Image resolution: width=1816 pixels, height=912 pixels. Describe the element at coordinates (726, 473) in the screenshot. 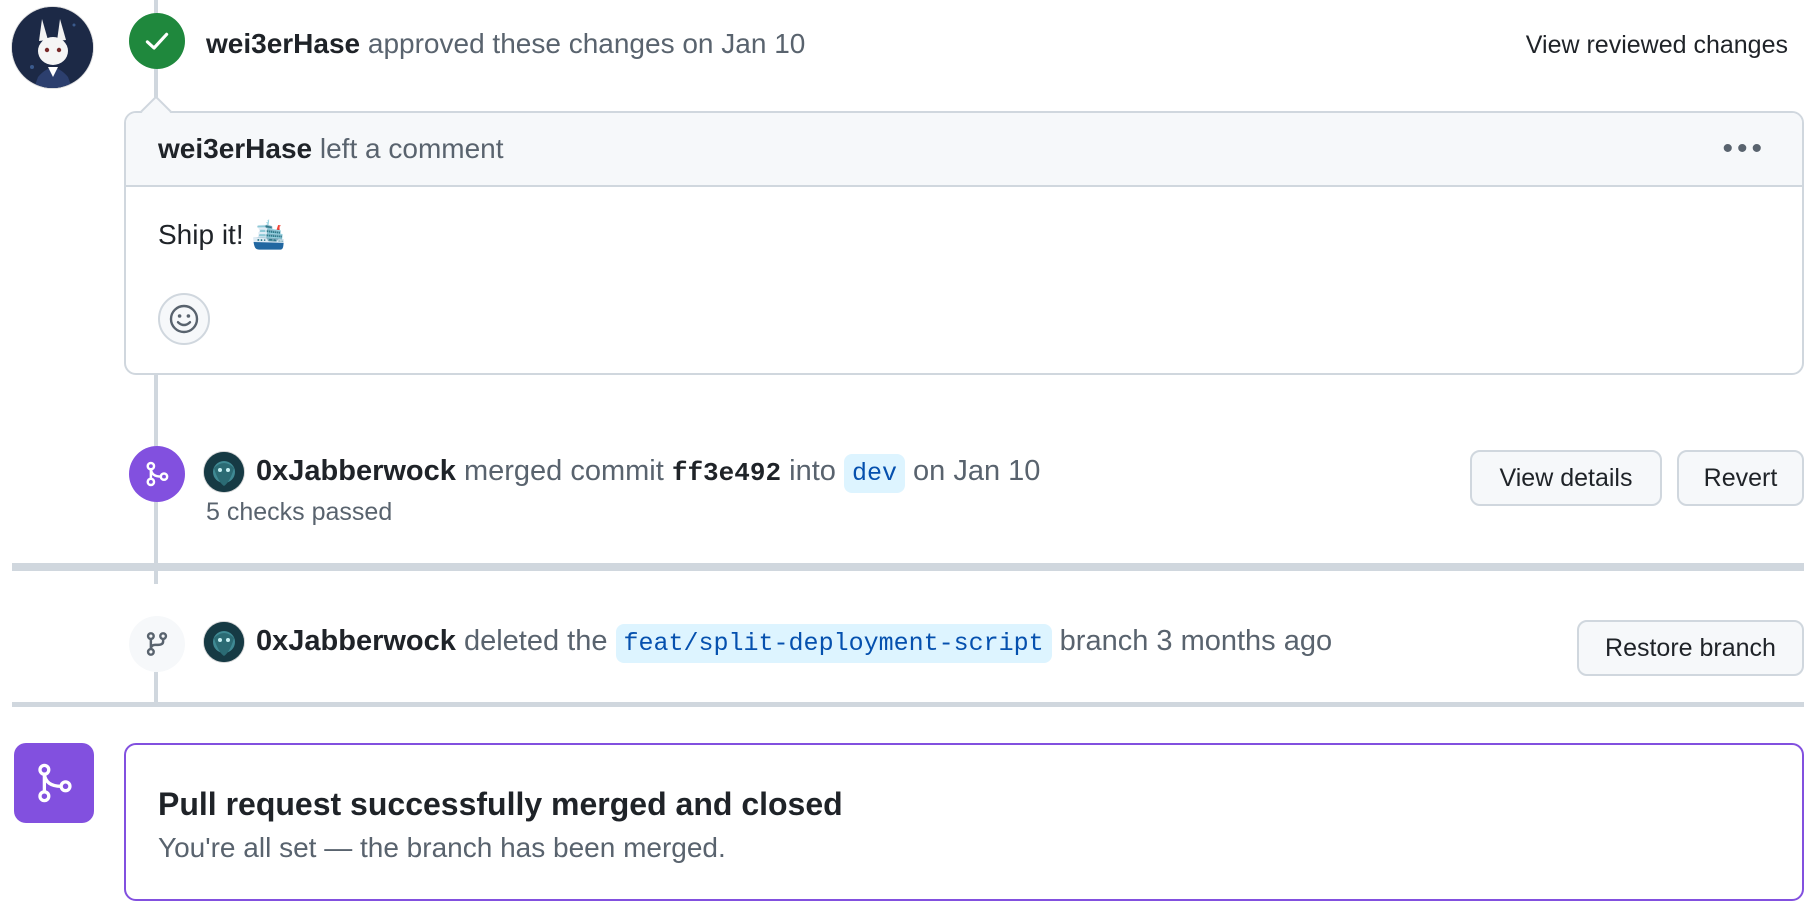

I see `commit-sha-link: ff3e492` at that location.